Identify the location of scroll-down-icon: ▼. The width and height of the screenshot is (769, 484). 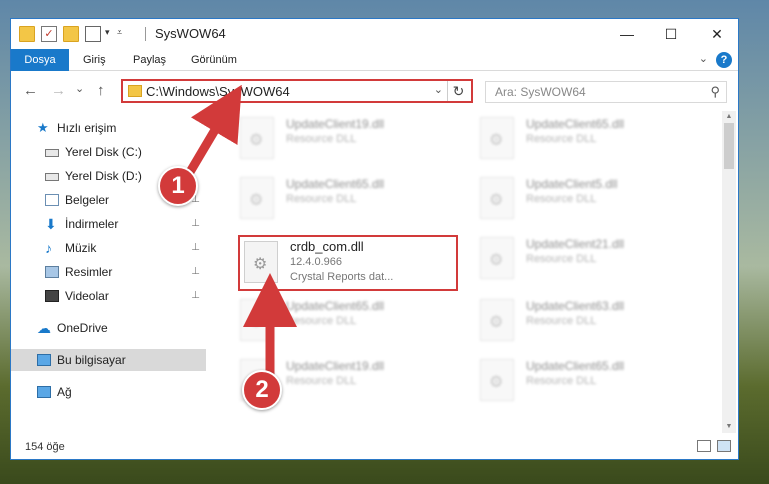
(729, 427).